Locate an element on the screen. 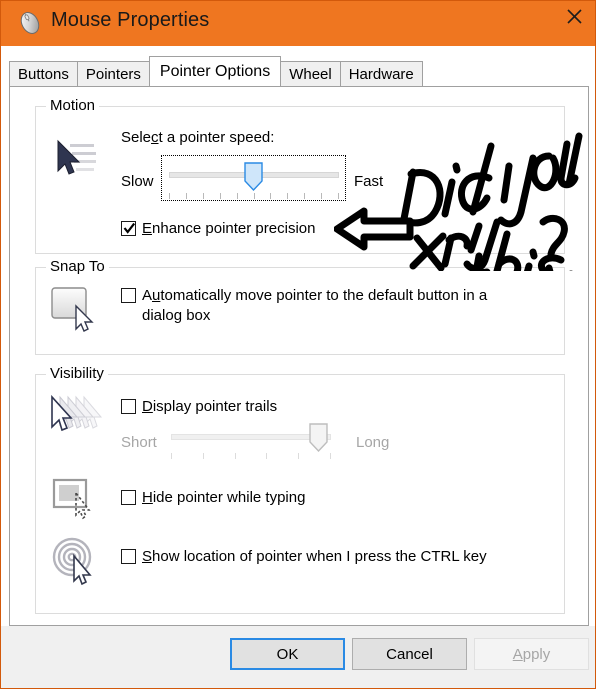 Image resolution: width=596 pixels, height=689 pixels. enhance-pointer-precision-label: Enhance pointer precision is located at coordinates (228, 229).